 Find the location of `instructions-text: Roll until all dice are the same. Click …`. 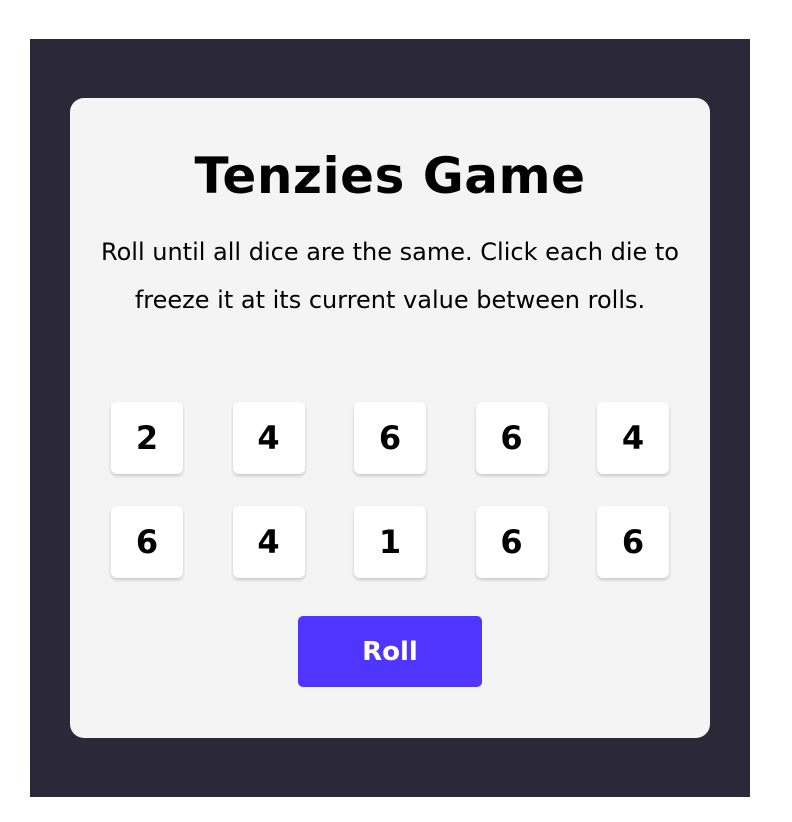

instructions-text: Roll until all dice are the same. Click … is located at coordinates (390, 276).